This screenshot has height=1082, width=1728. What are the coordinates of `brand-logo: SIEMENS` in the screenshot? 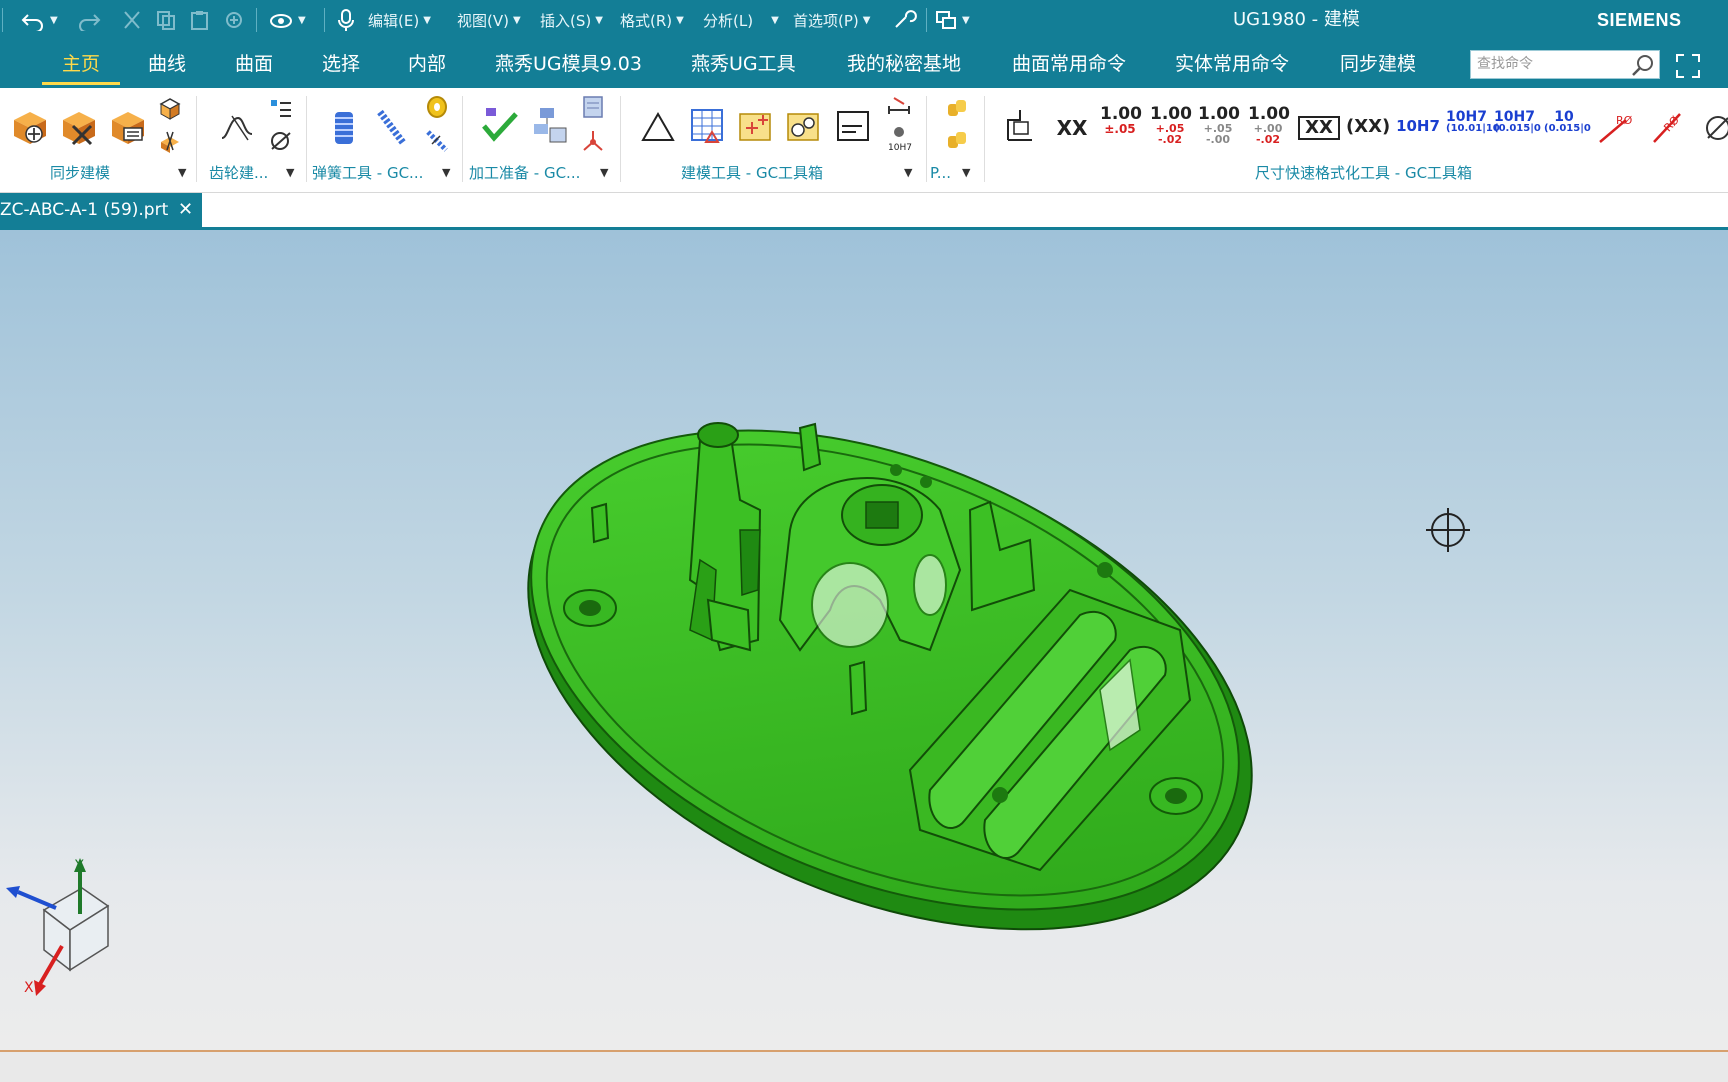 It's located at (1639, 20).